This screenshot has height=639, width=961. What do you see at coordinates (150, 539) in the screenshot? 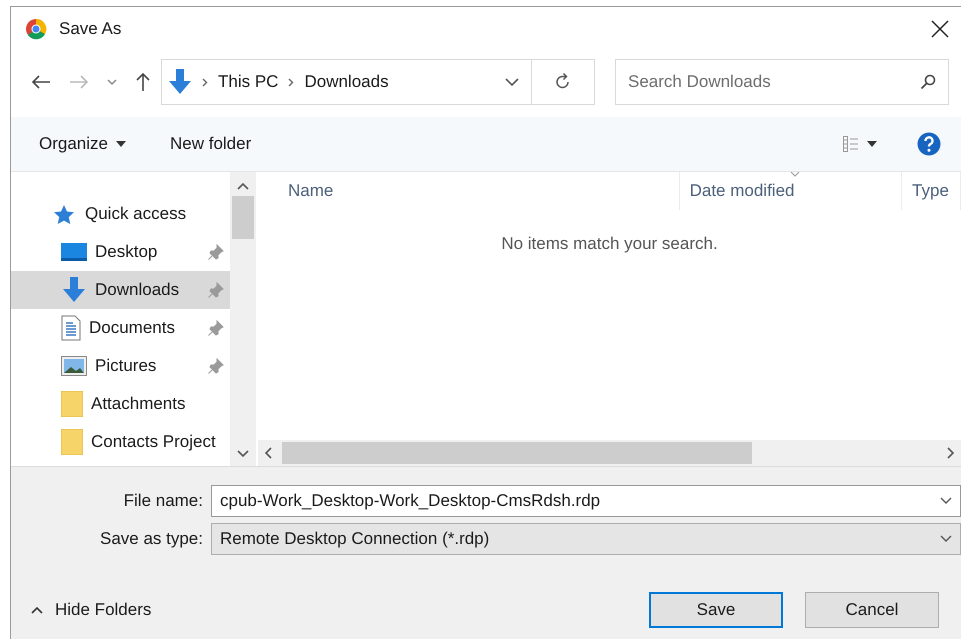
I see `field-label: Save as type:` at bounding box center [150, 539].